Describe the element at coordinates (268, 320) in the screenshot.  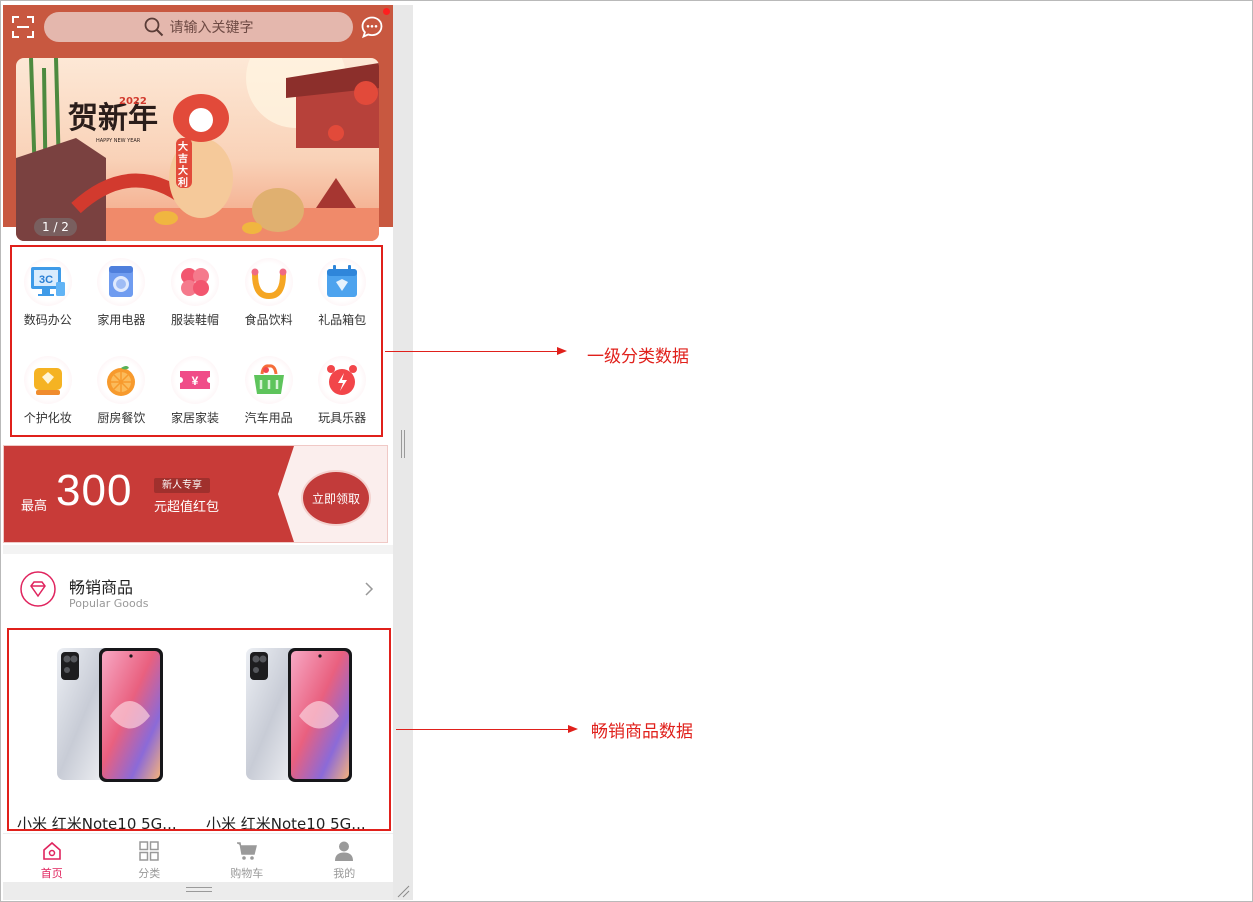
I see `category-label: 食品饮料` at that location.